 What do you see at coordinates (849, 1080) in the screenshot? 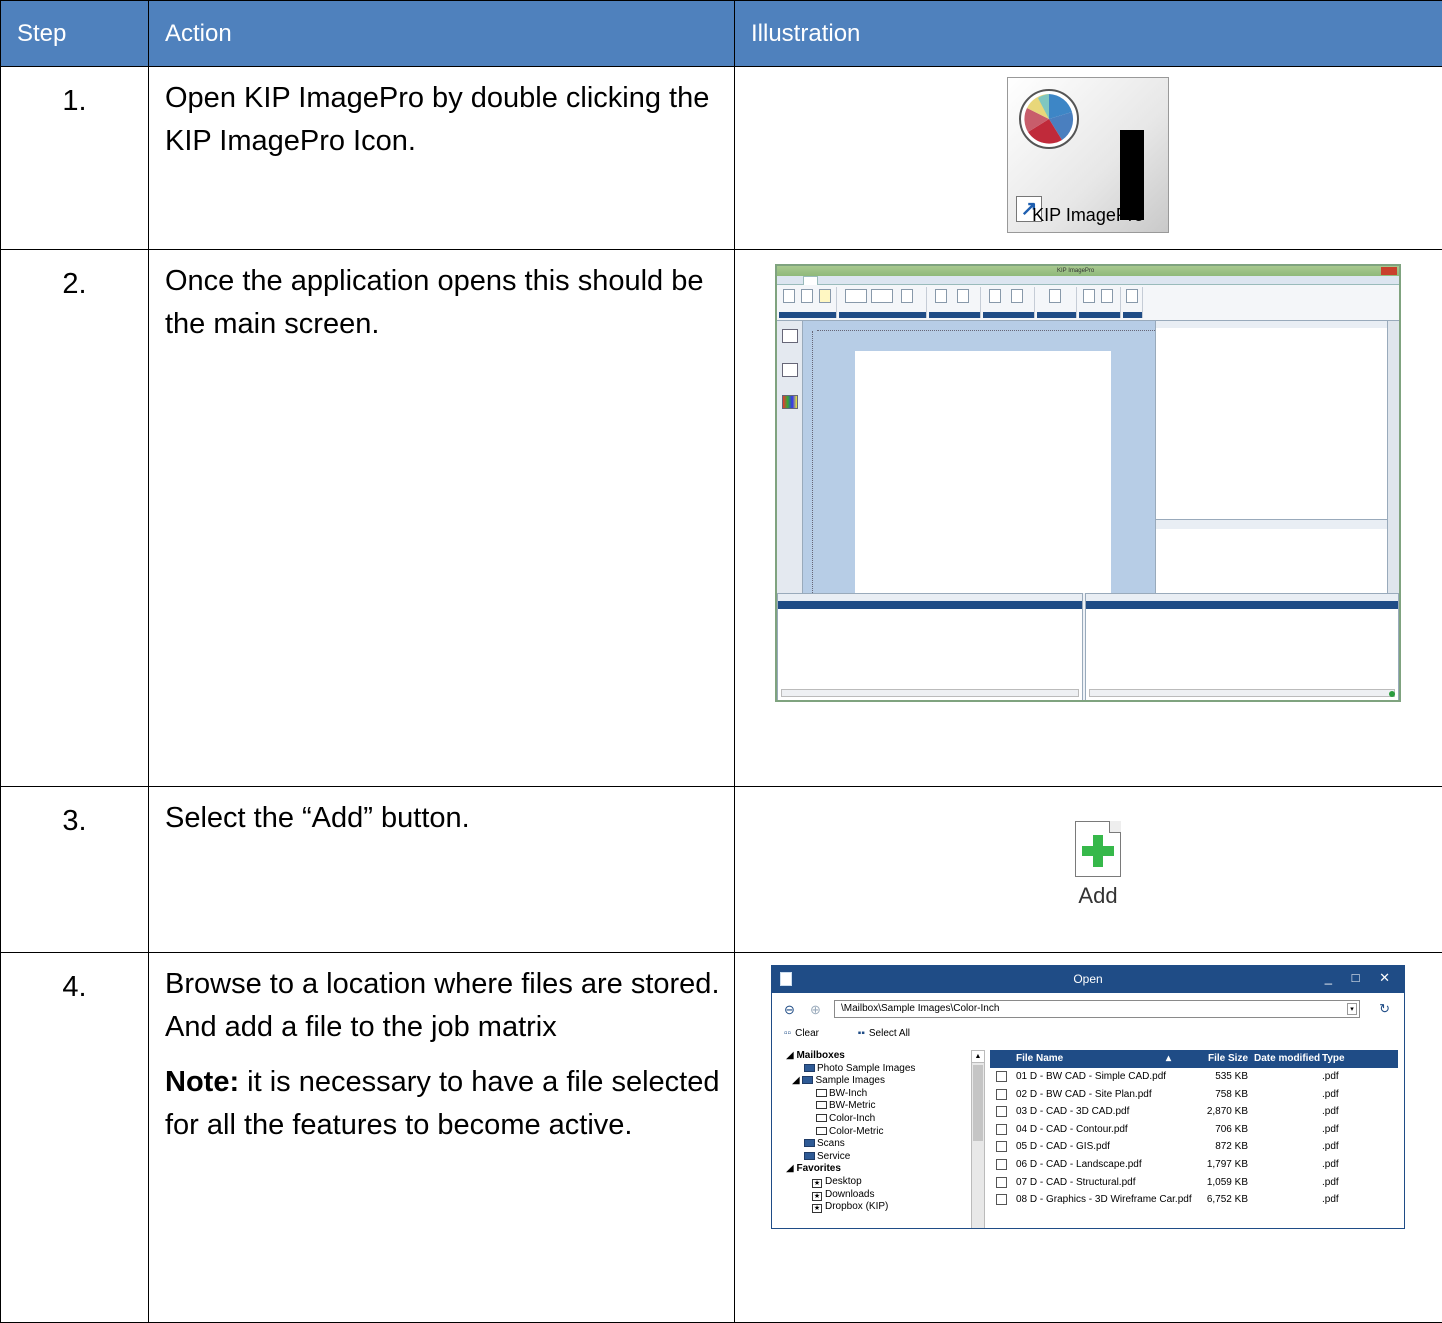
I see `tree-label: Sample Images` at bounding box center [849, 1080].